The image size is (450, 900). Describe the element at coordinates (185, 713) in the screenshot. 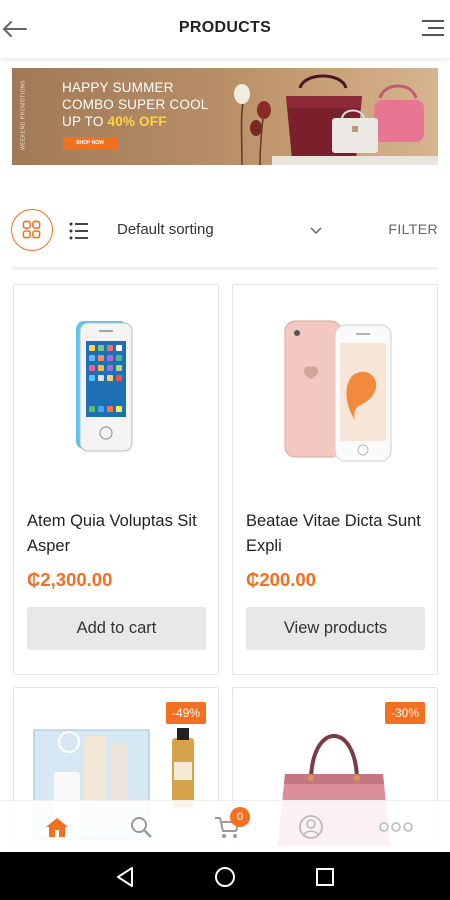

I see `discount-badge: -49%` at that location.